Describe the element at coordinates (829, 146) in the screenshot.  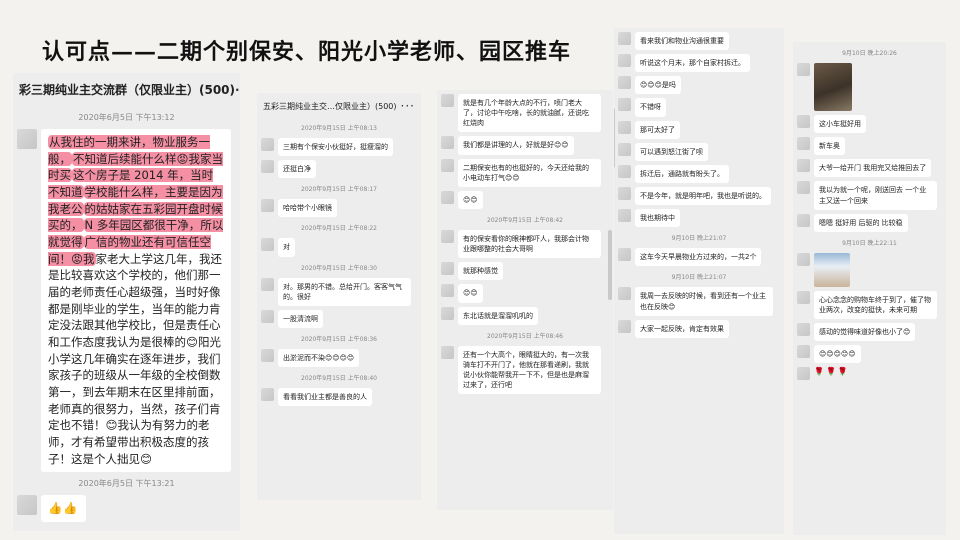
I see `message-bubble: 新车奥` at that location.